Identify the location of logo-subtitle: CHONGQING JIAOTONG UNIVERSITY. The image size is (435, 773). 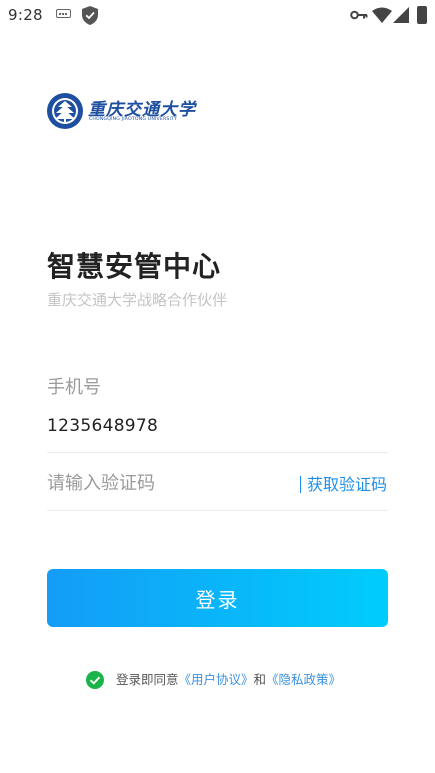
(133, 119).